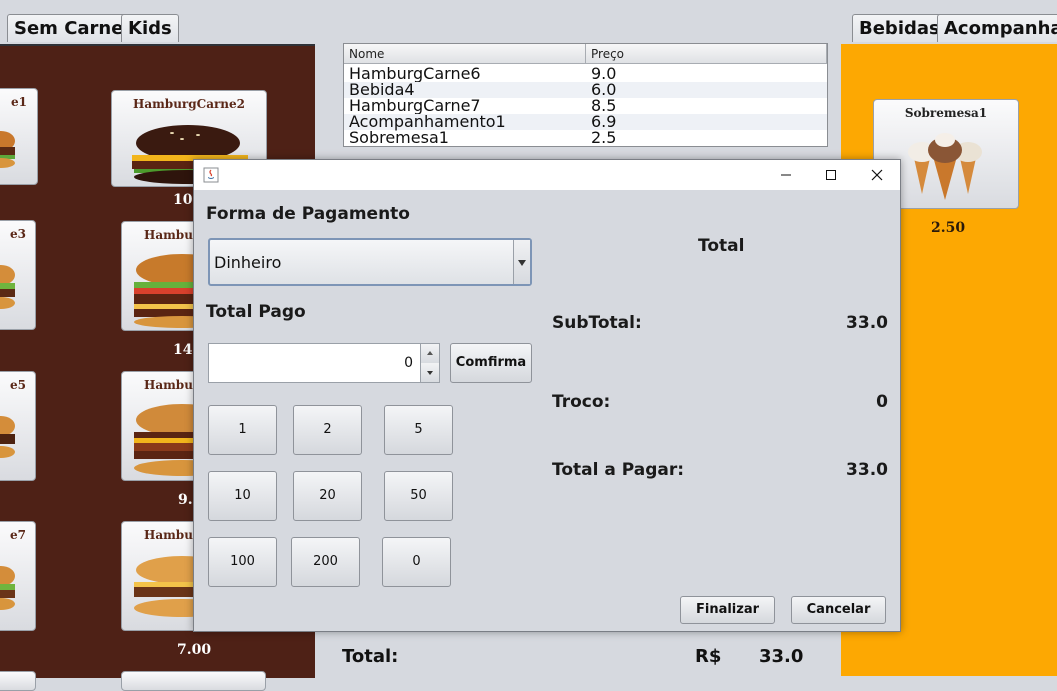  Describe the element at coordinates (242, 496) in the screenshot. I see `amount-button-10: 10` at that location.